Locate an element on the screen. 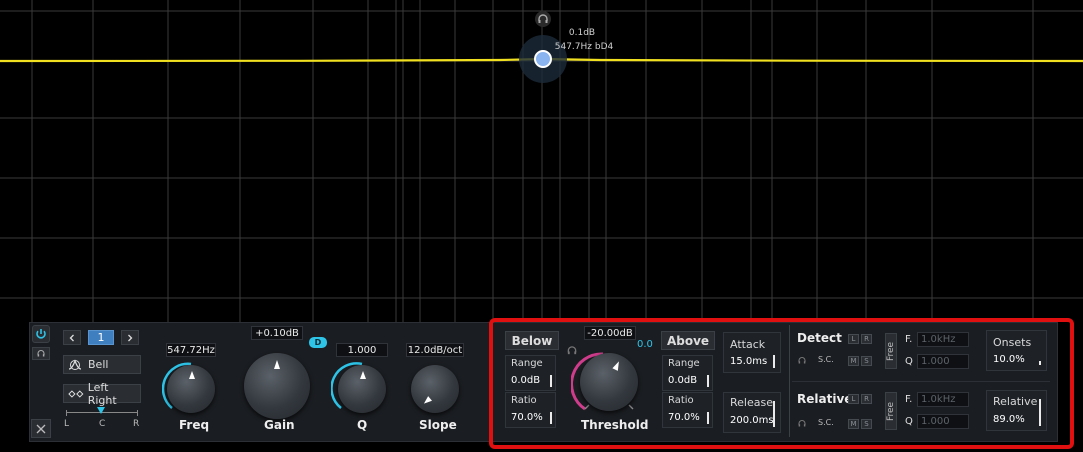  freq-label: Freq is located at coordinates (194, 425).